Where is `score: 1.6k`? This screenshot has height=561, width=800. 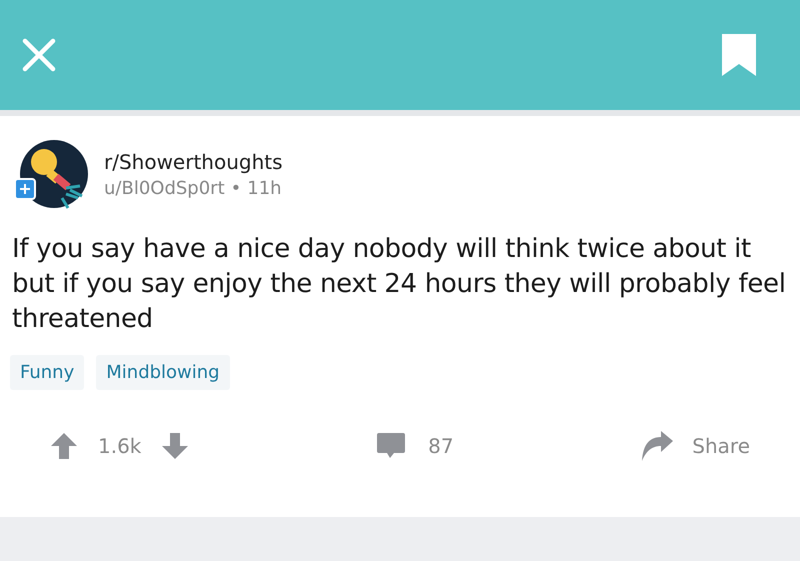 score: 1.6k is located at coordinates (120, 446).